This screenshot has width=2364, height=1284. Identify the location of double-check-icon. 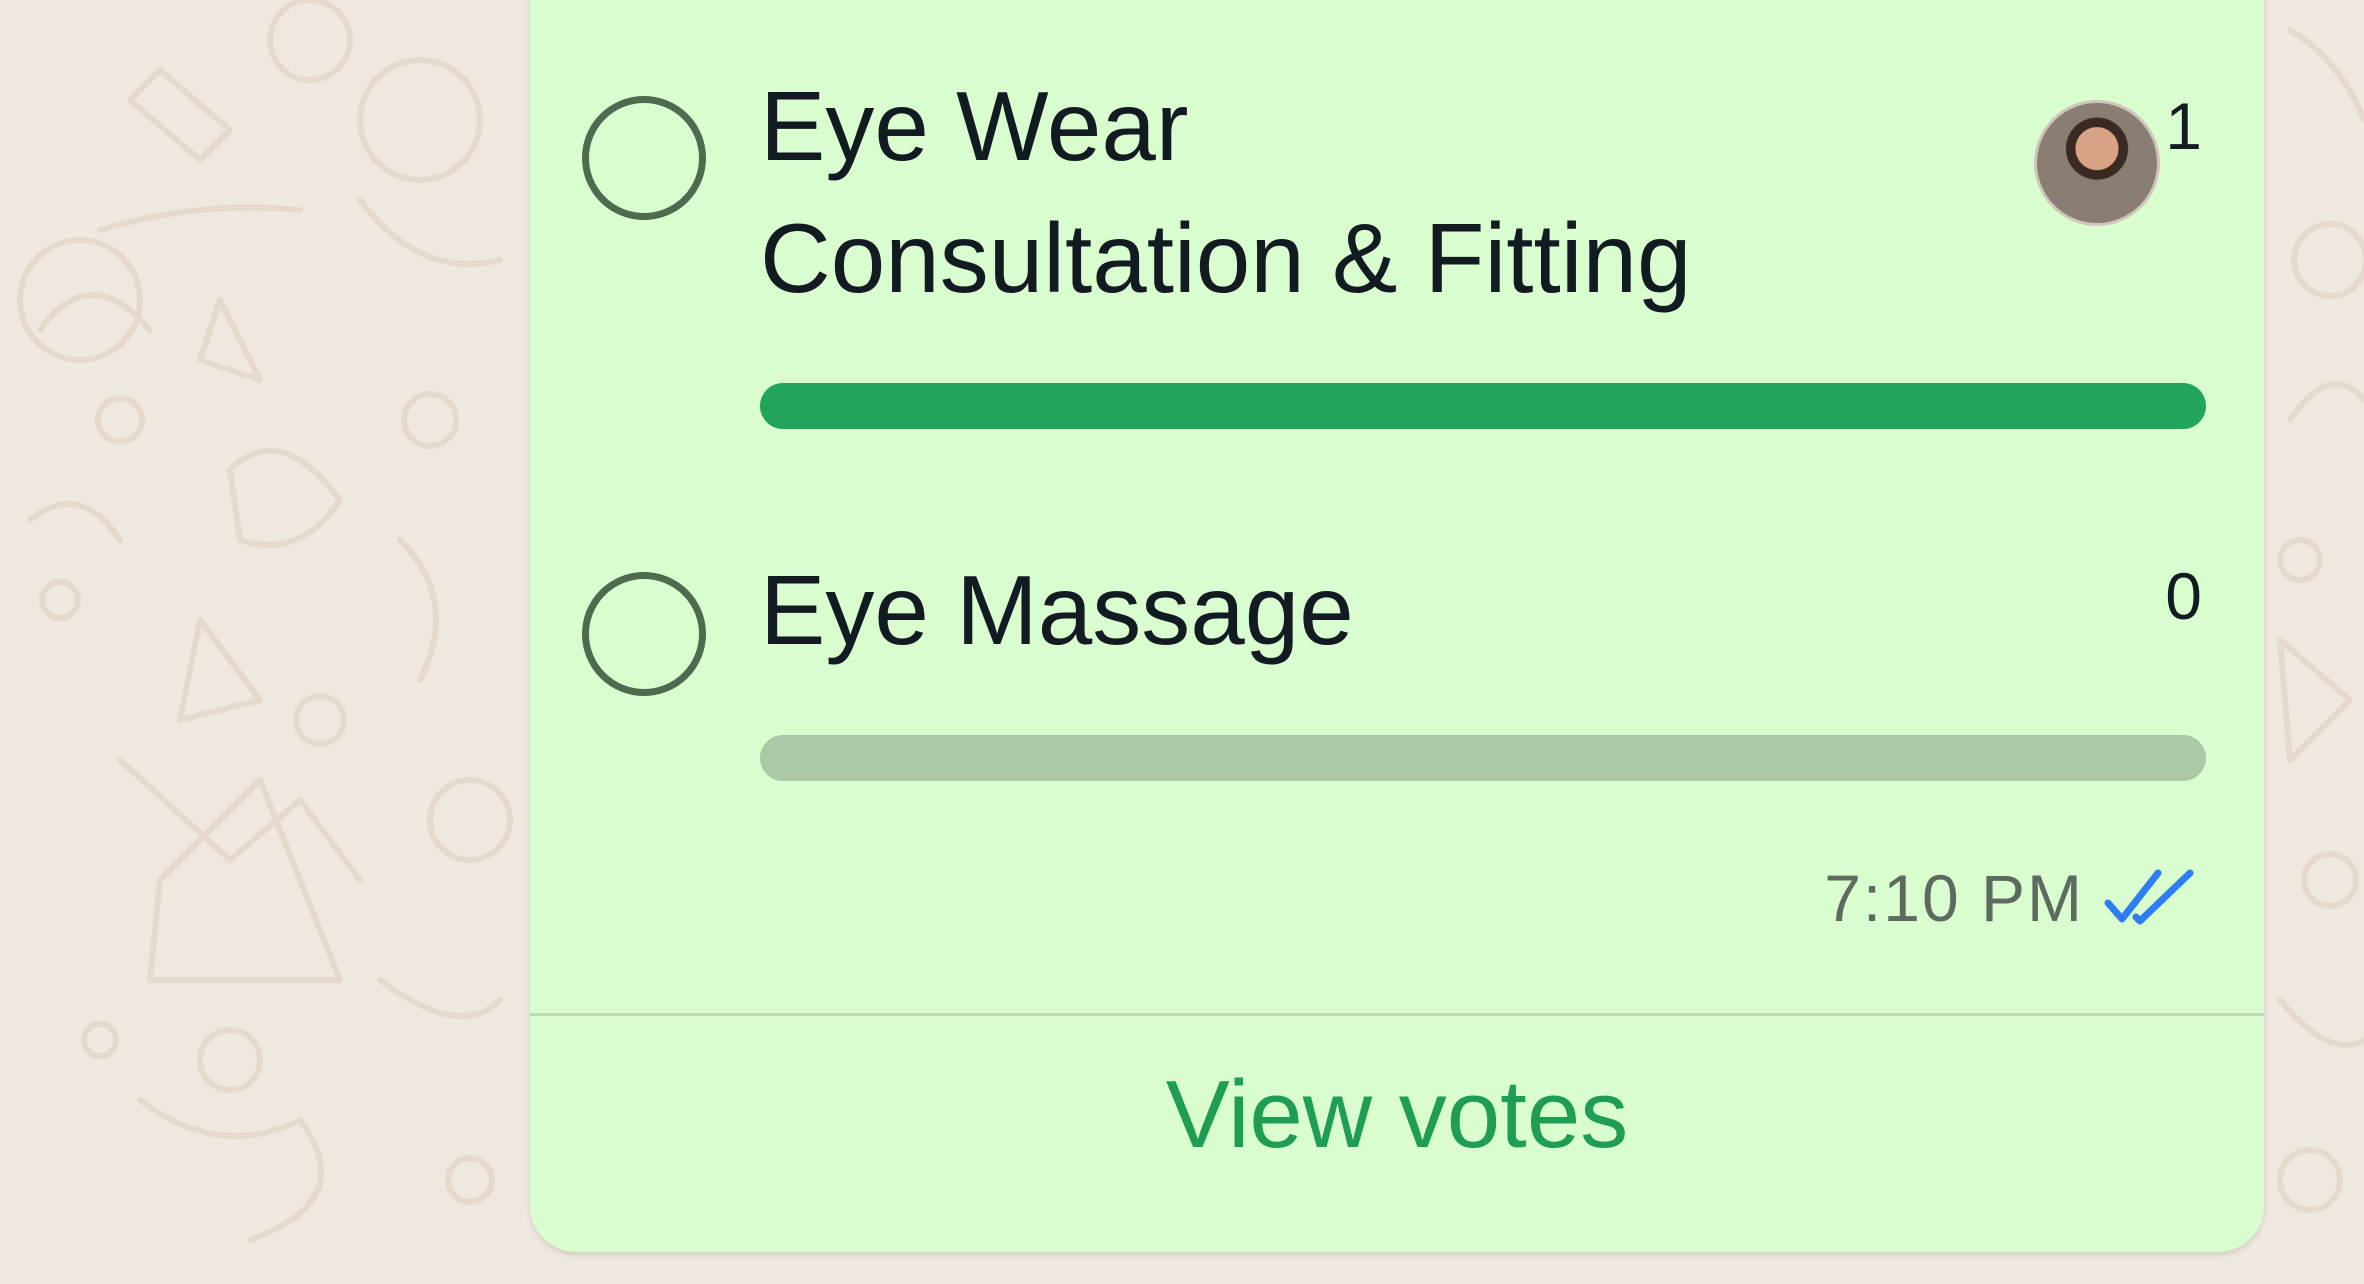
(2150, 898).